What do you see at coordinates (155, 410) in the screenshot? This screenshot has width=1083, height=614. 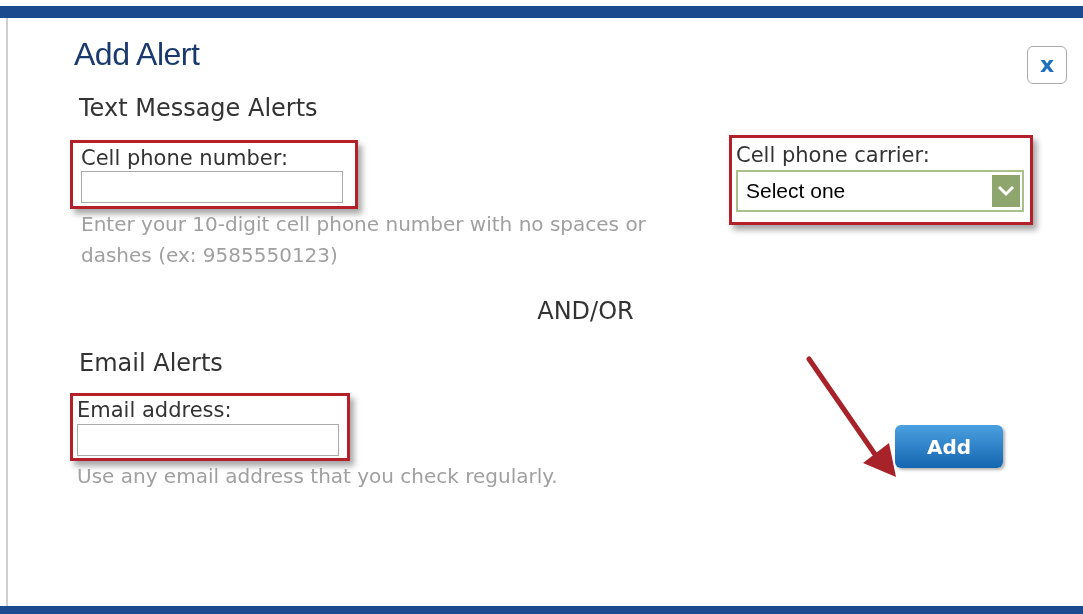 I see `field-label: Email address:` at bounding box center [155, 410].